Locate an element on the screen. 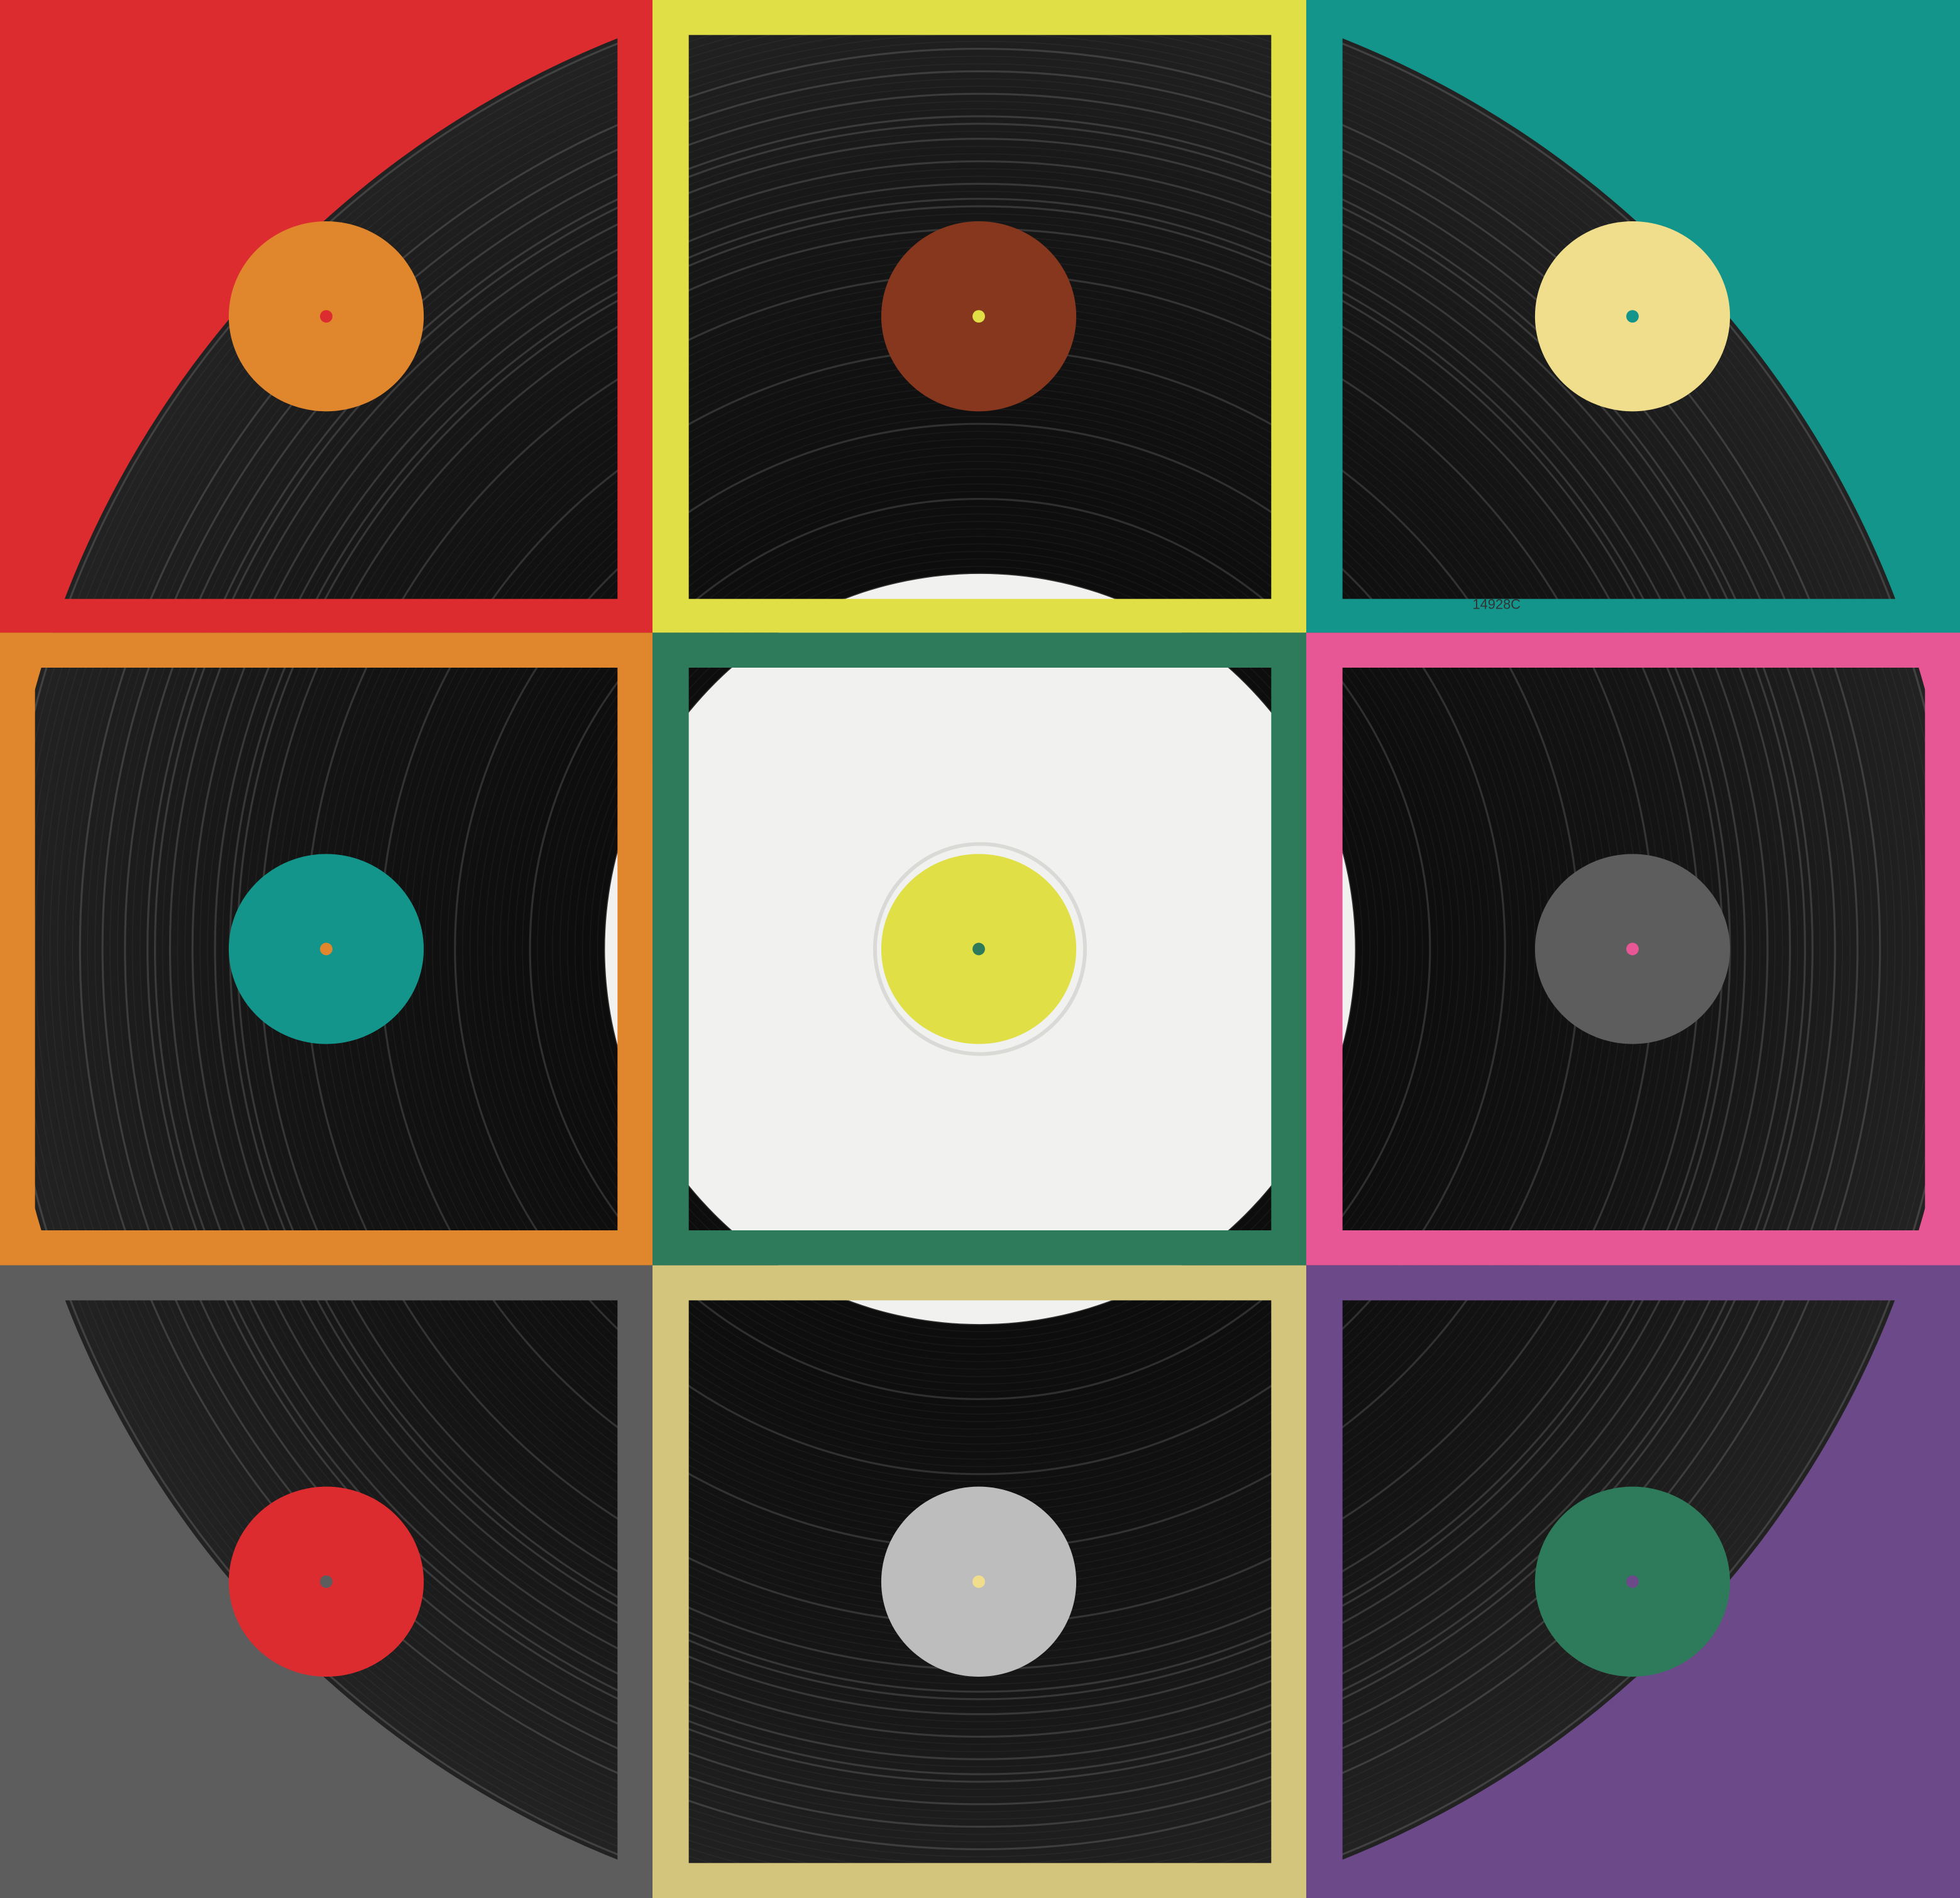 The image size is (1960, 1898). tile-top-center-spindle-hole is located at coordinates (979, 316).